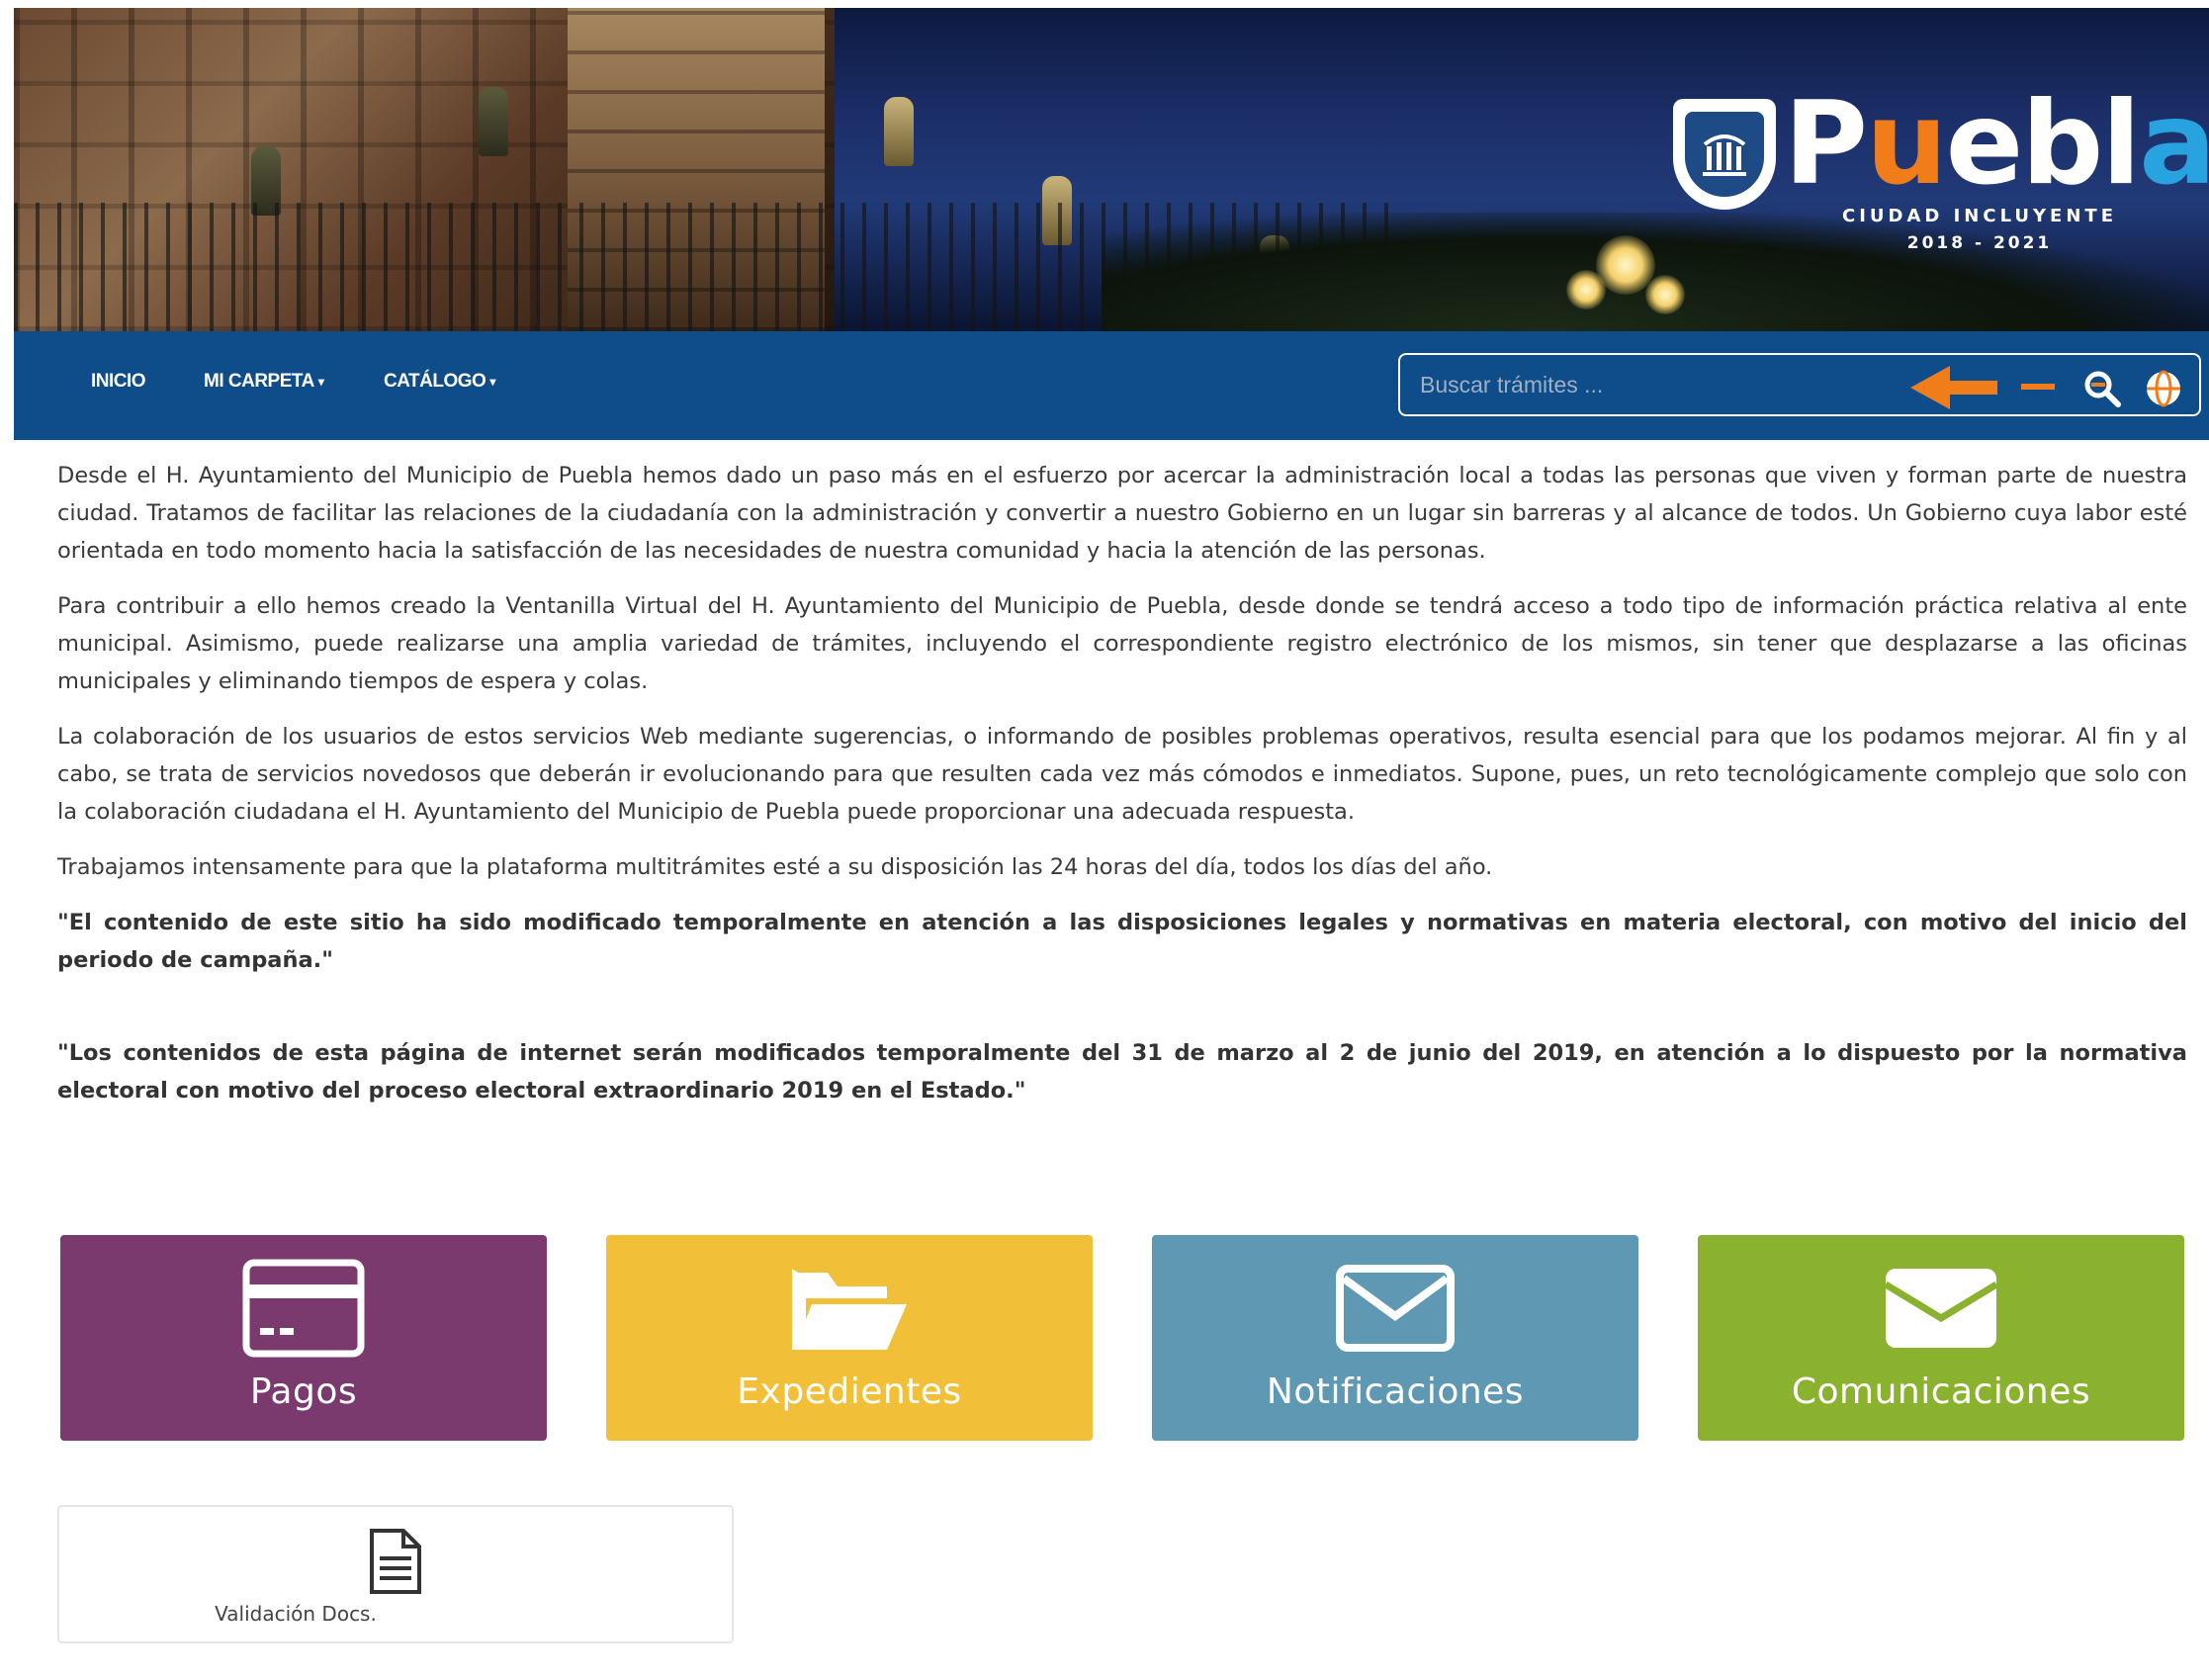 The image size is (2209, 1680). I want to click on zoom-out-icon, so click(2102, 388).